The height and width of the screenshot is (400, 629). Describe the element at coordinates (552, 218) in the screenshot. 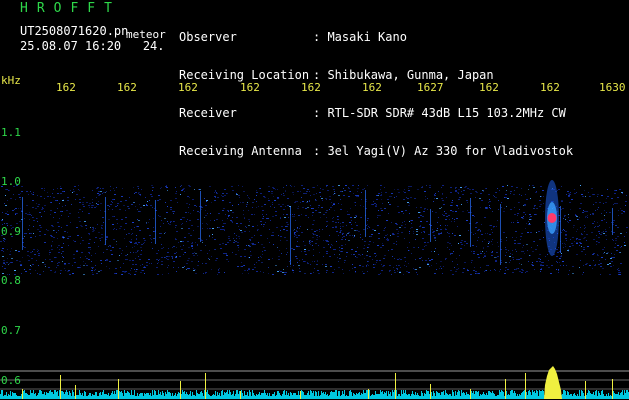

I see `meteor-echo` at that location.